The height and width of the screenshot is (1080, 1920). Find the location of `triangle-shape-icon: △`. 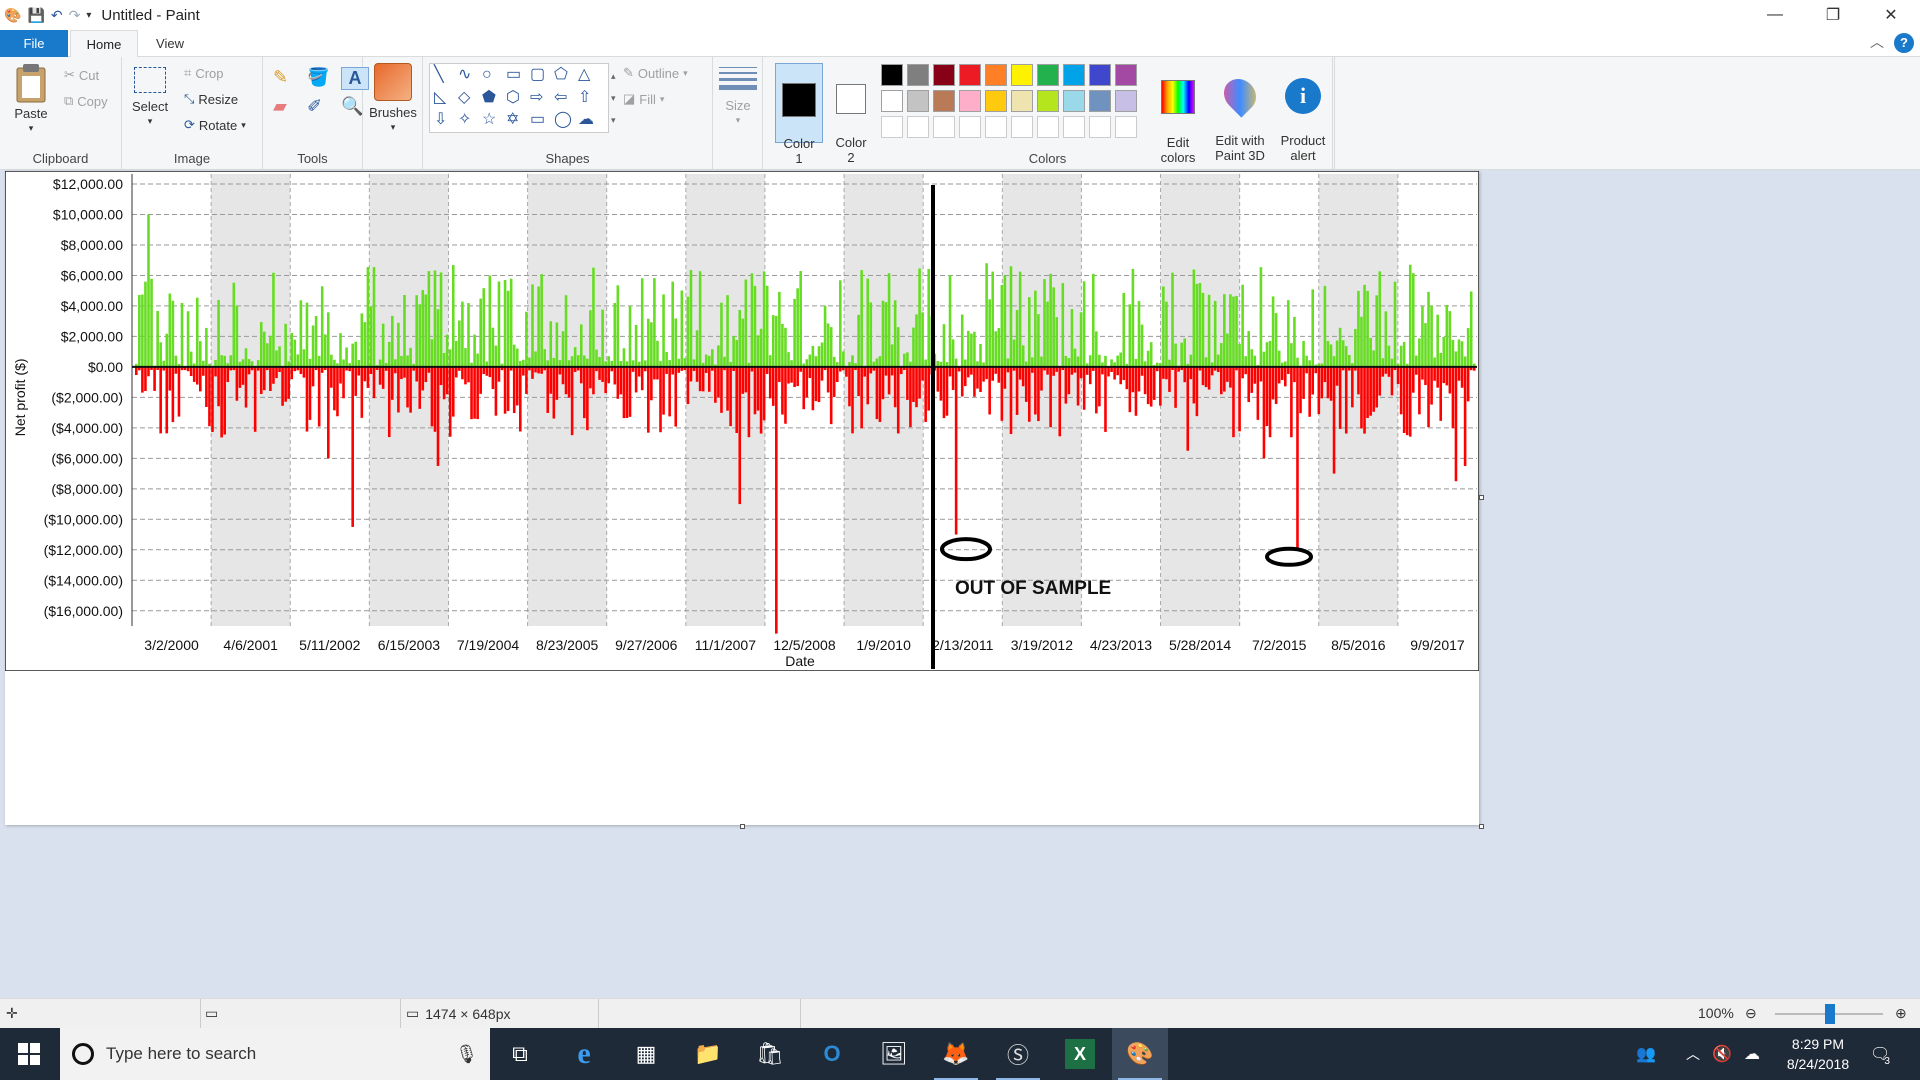

triangle-shape-icon: △ is located at coordinates (590, 75).